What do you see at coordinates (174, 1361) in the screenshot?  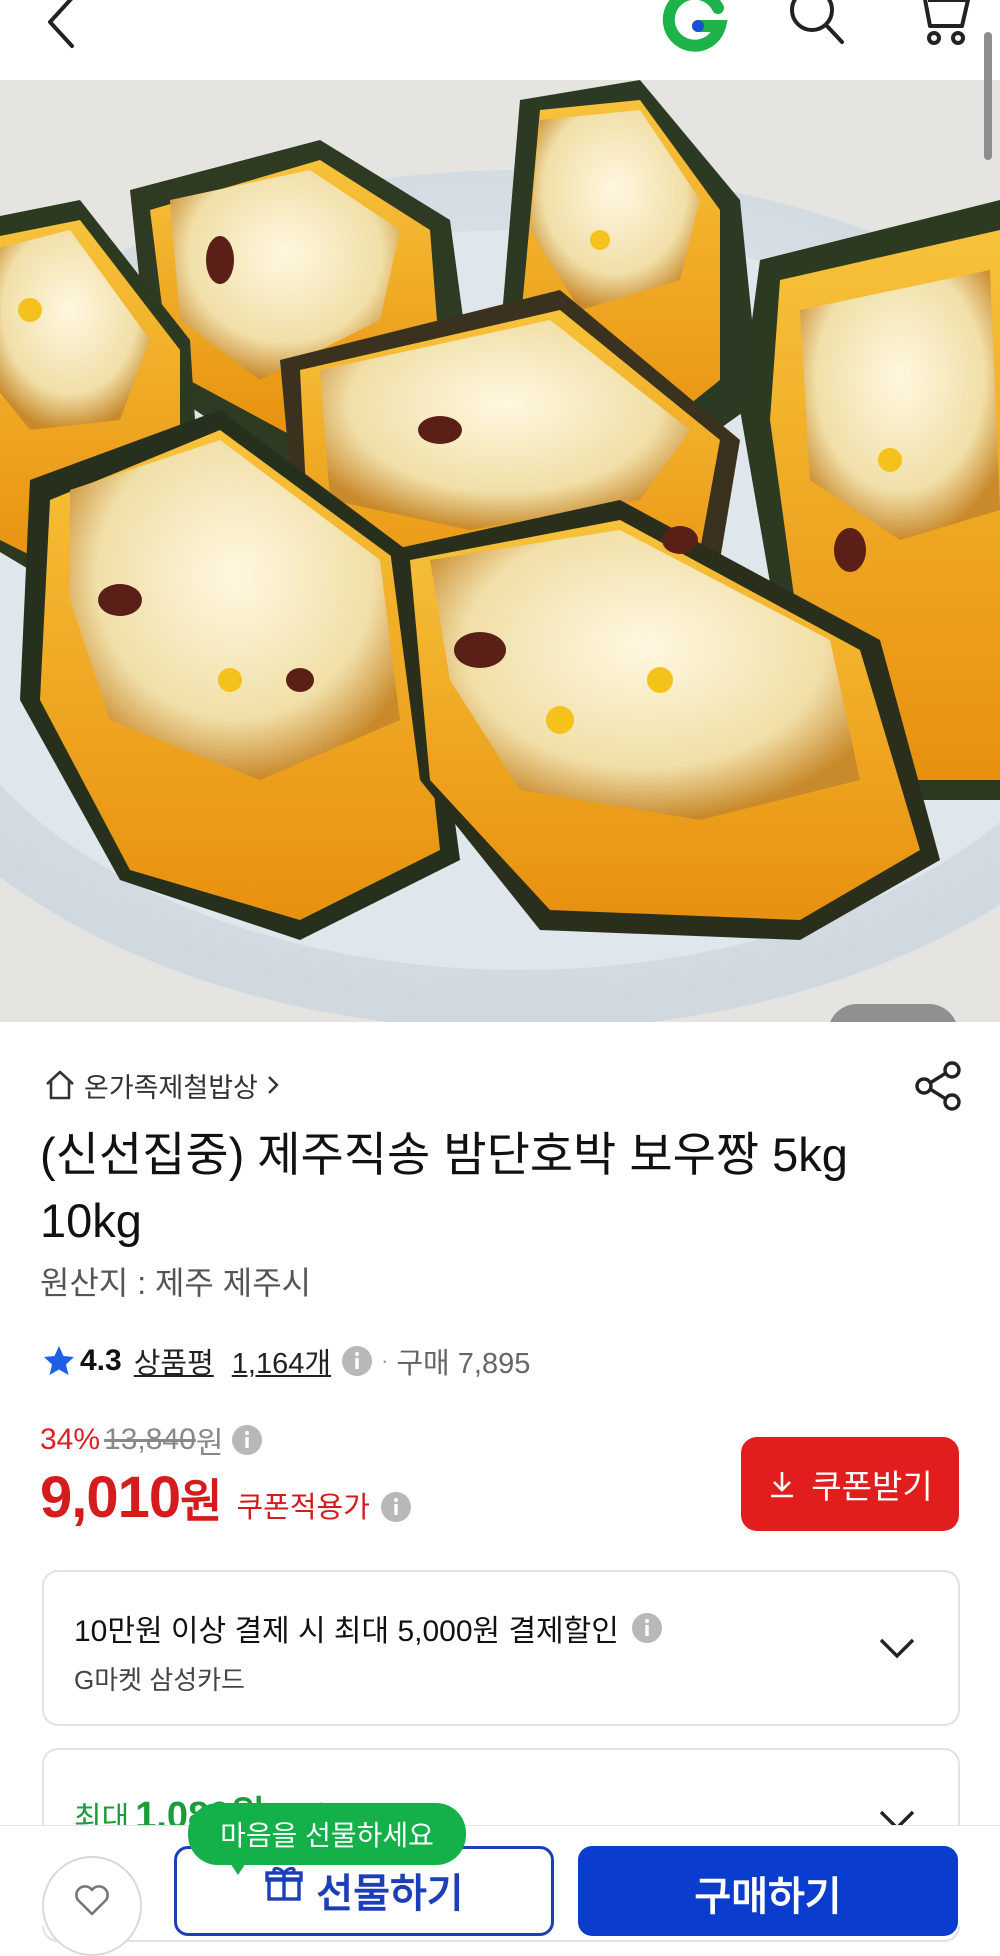 I see `review-link: 상품평` at bounding box center [174, 1361].